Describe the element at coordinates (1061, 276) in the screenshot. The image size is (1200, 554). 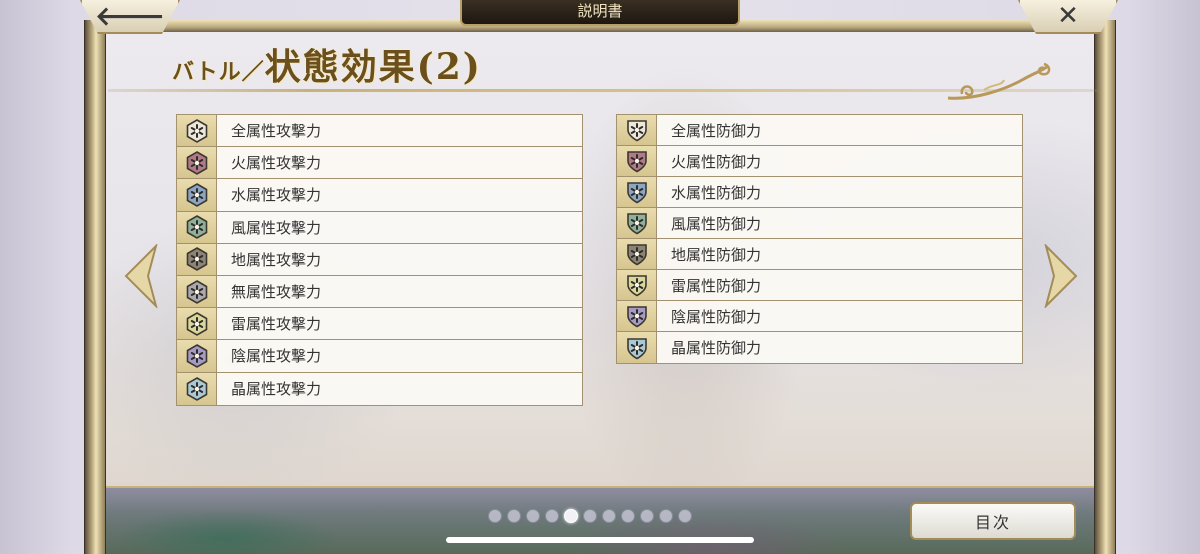
I see `next-page-arrow-icon` at that location.